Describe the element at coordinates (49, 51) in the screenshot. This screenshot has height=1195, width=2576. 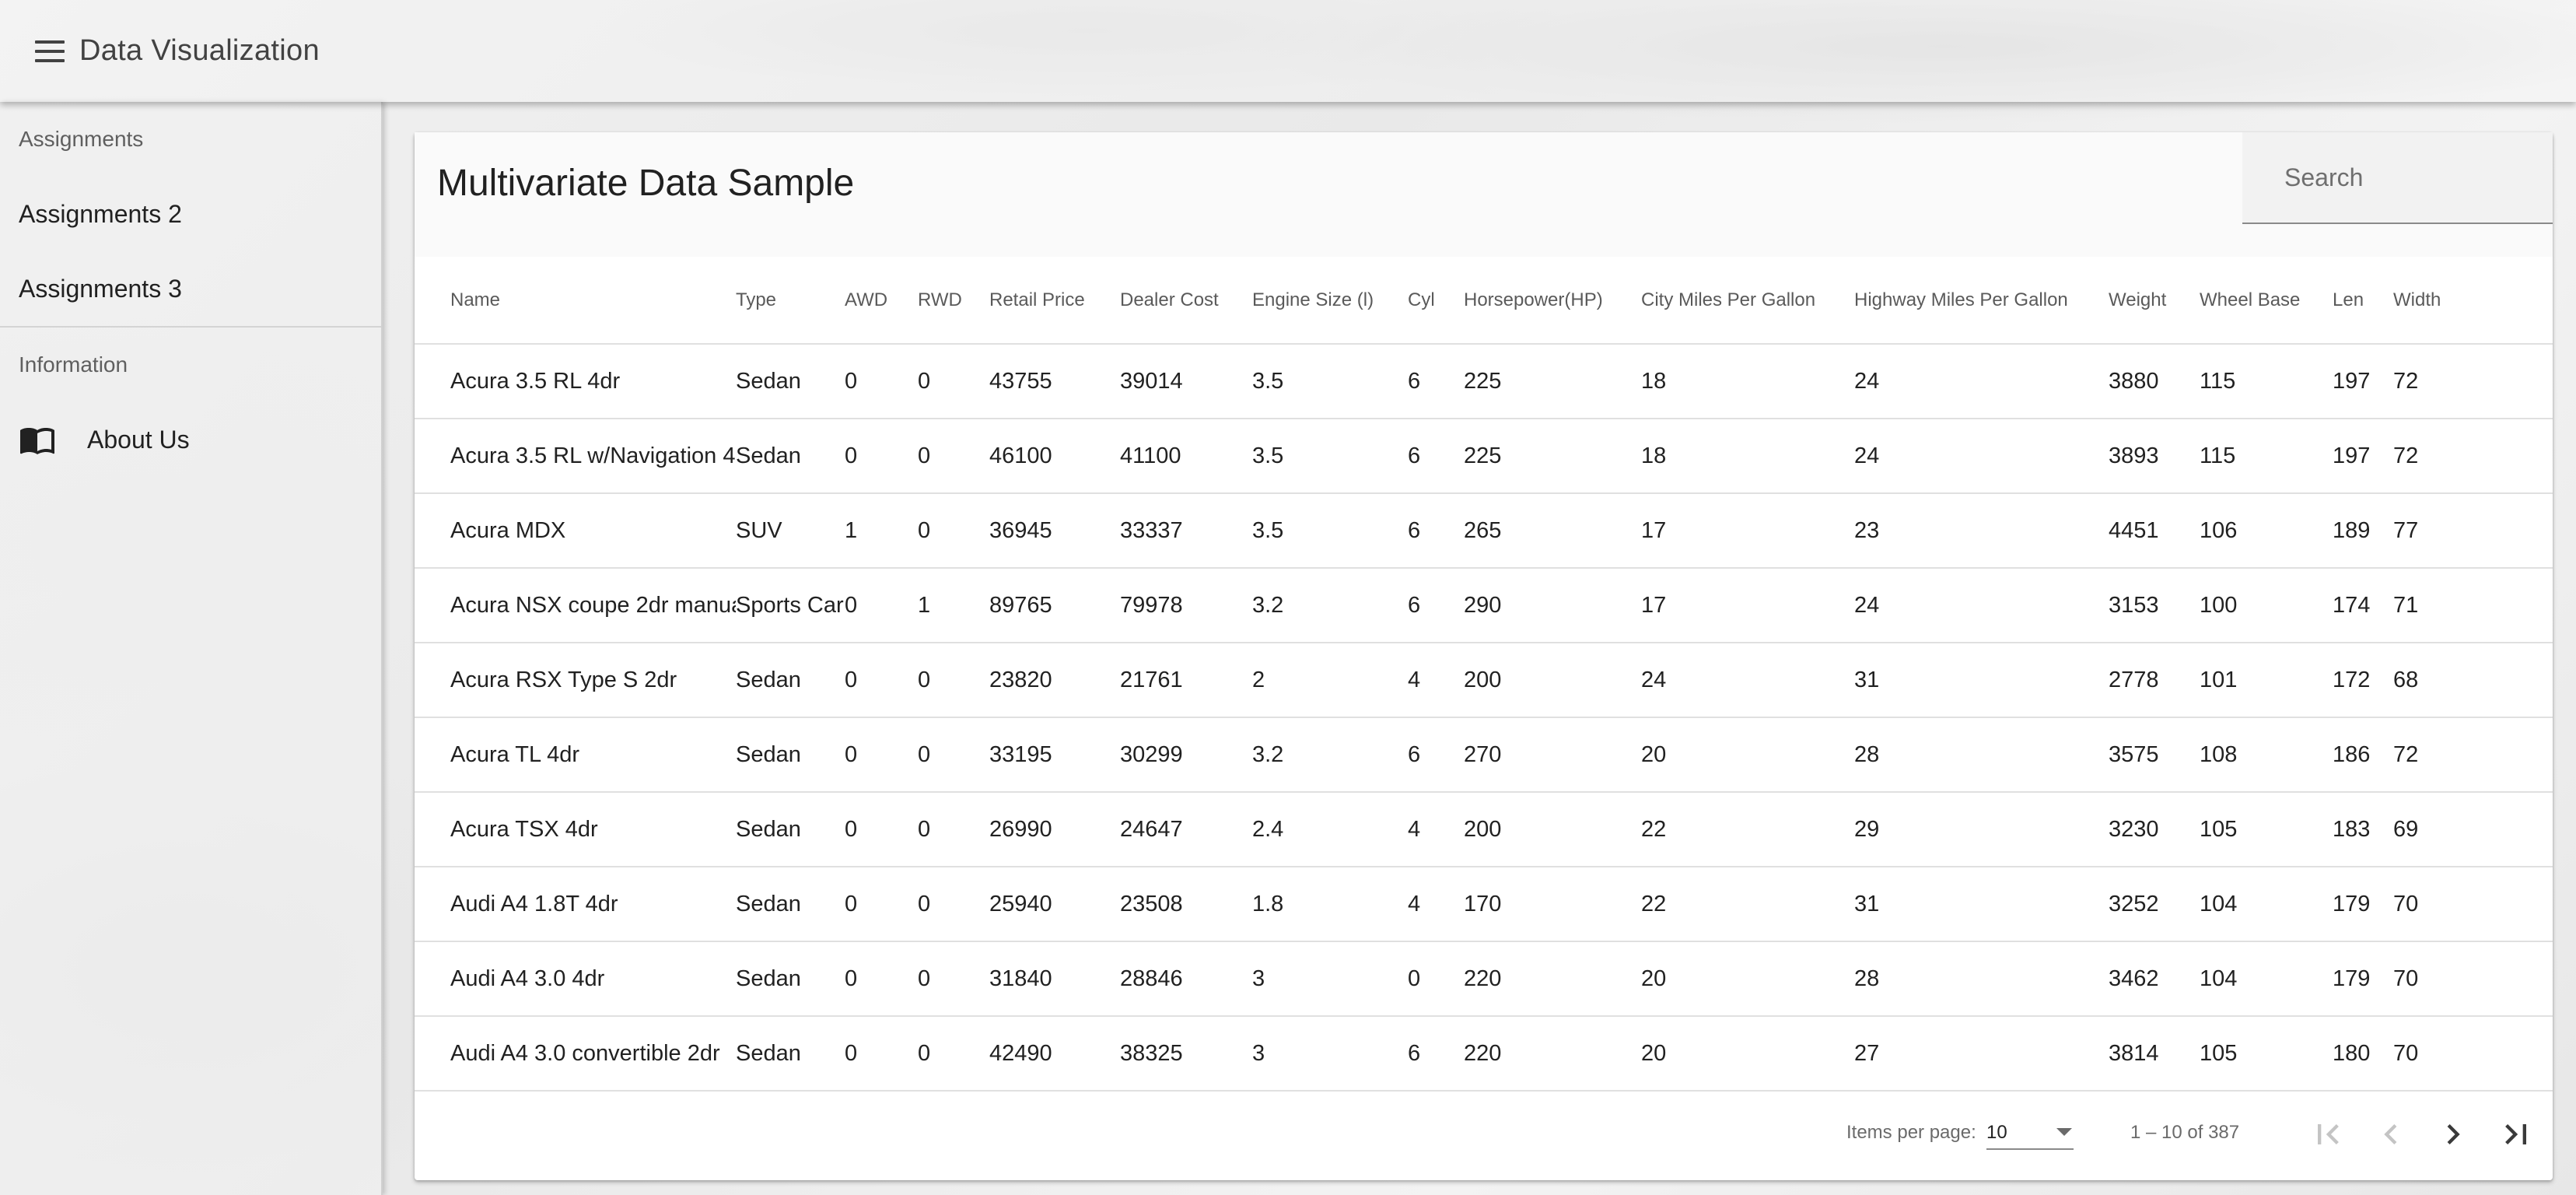
I see `menu-icon` at that location.